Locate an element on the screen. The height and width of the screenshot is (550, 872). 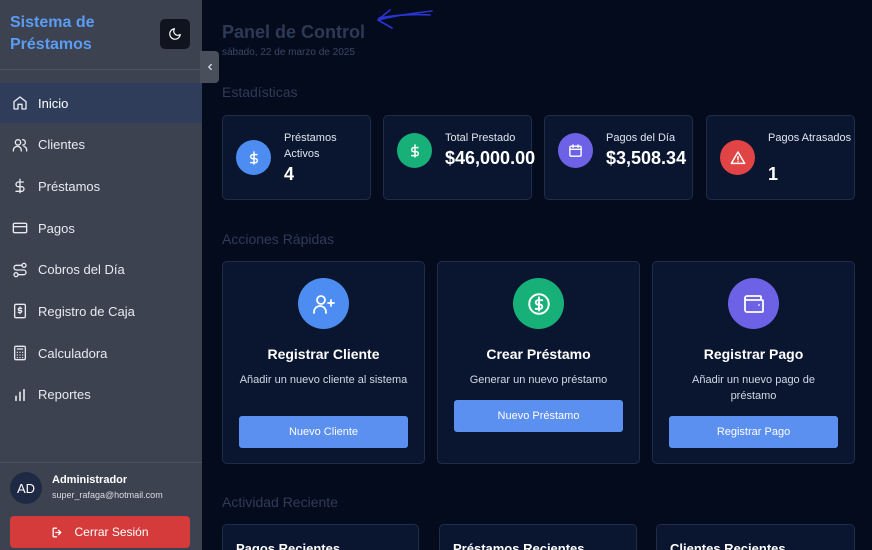
sidebar-item-cobros: Cobros del Día is located at coordinates (101, 270).